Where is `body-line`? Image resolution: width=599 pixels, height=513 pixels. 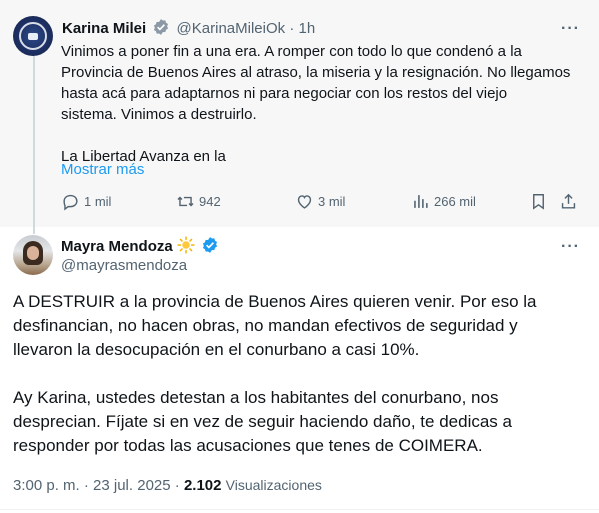
body-line is located at coordinates (321, 135).